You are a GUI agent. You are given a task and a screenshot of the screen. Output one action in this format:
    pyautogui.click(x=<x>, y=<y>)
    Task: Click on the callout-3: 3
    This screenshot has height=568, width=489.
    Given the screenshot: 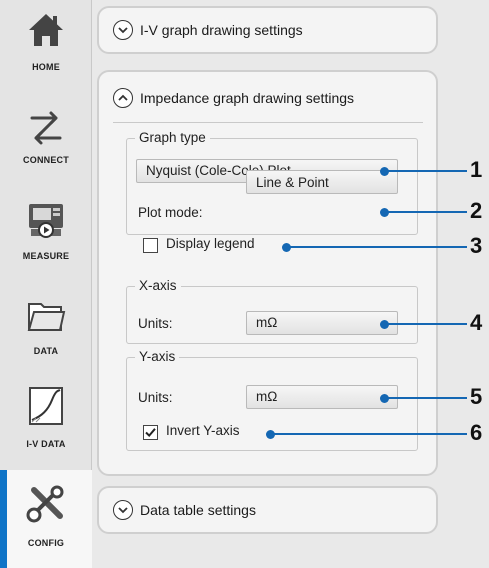 What is the action you would take?
    pyautogui.click(x=476, y=245)
    